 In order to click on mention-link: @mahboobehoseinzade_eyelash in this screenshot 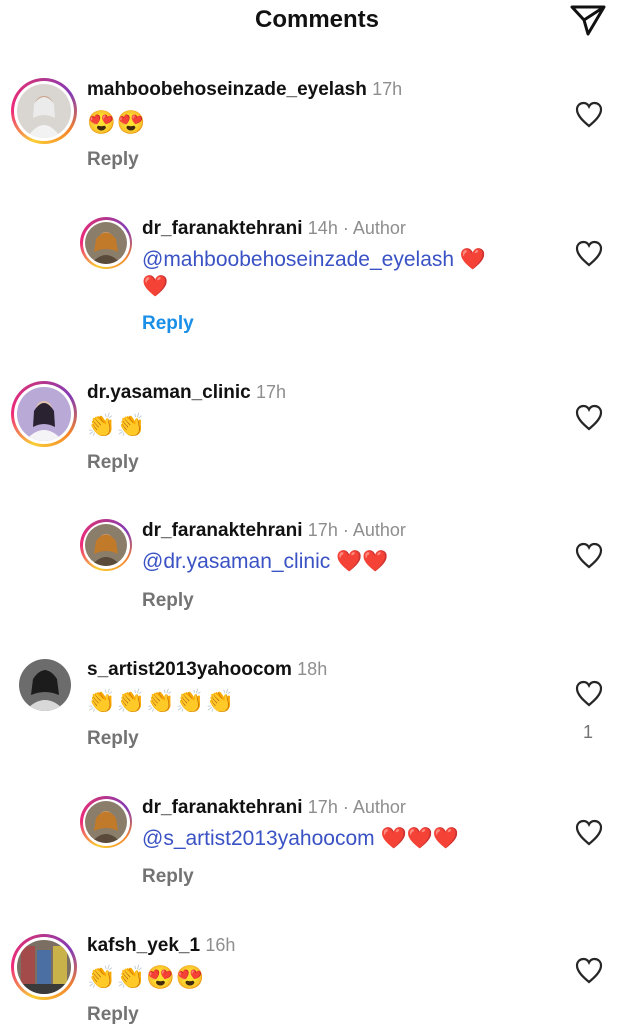, I will do `click(298, 259)`.